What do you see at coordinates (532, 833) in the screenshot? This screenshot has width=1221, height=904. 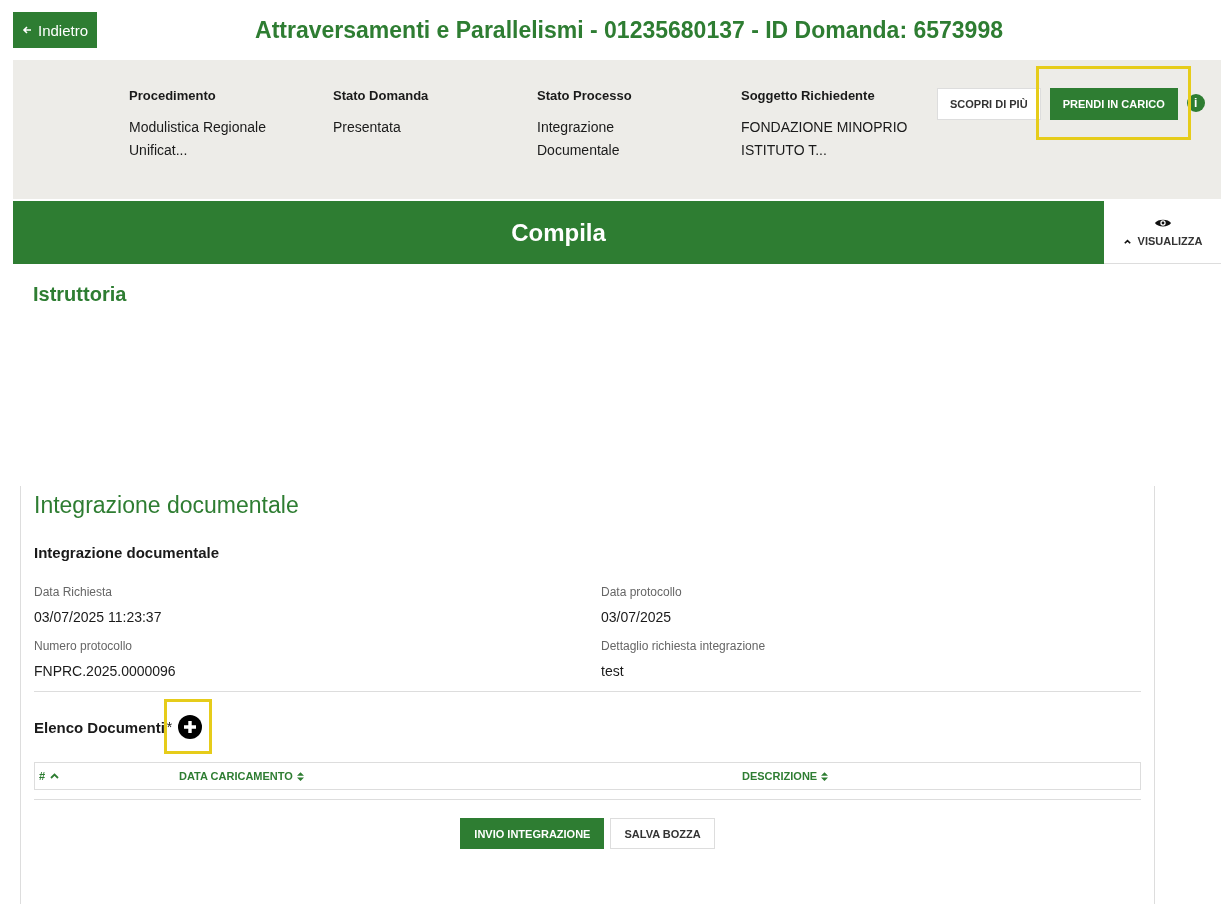 I see `form-button: INVIO INTEGRAZIONE` at bounding box center [532, 833].